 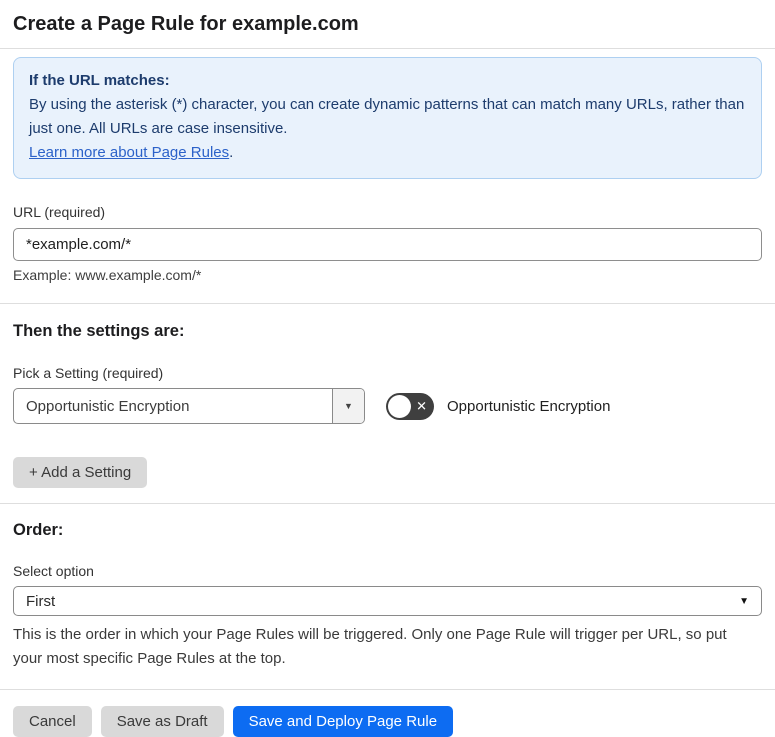 What do you see at coordinates (108, 406) in the screenshot?
I see `setting-select-value: Opportunistic Encryption` at bounding box center [108, 406].